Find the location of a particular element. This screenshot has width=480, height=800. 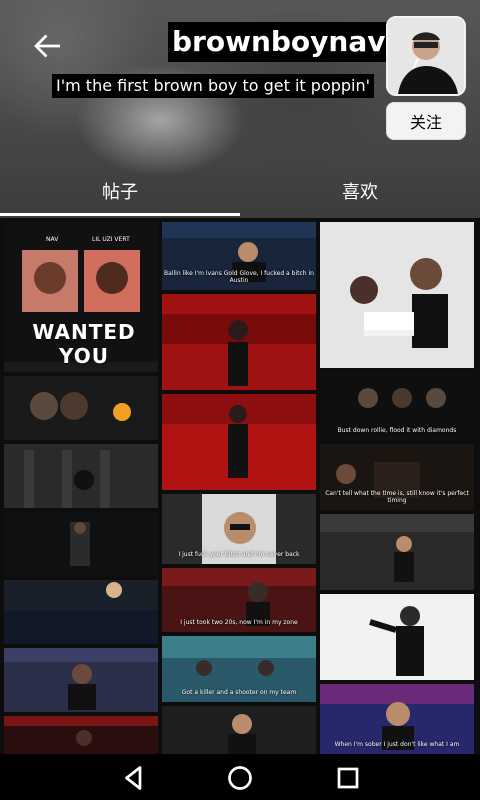

nav-back-button is located at coordinates (134, 778).